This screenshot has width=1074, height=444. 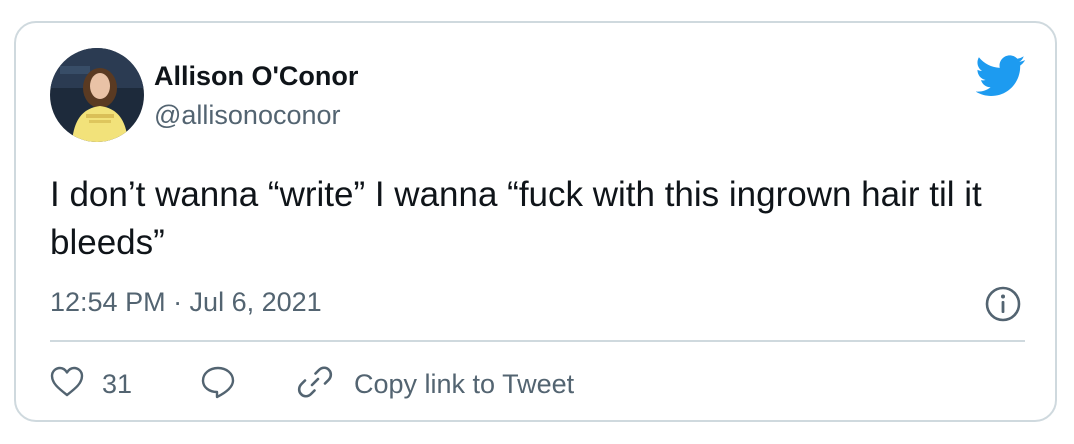 What do you see at coordinates (1000, 76) in the screenshot?
I see `twitter-bird-icon` at bounding box center [1000, 76].